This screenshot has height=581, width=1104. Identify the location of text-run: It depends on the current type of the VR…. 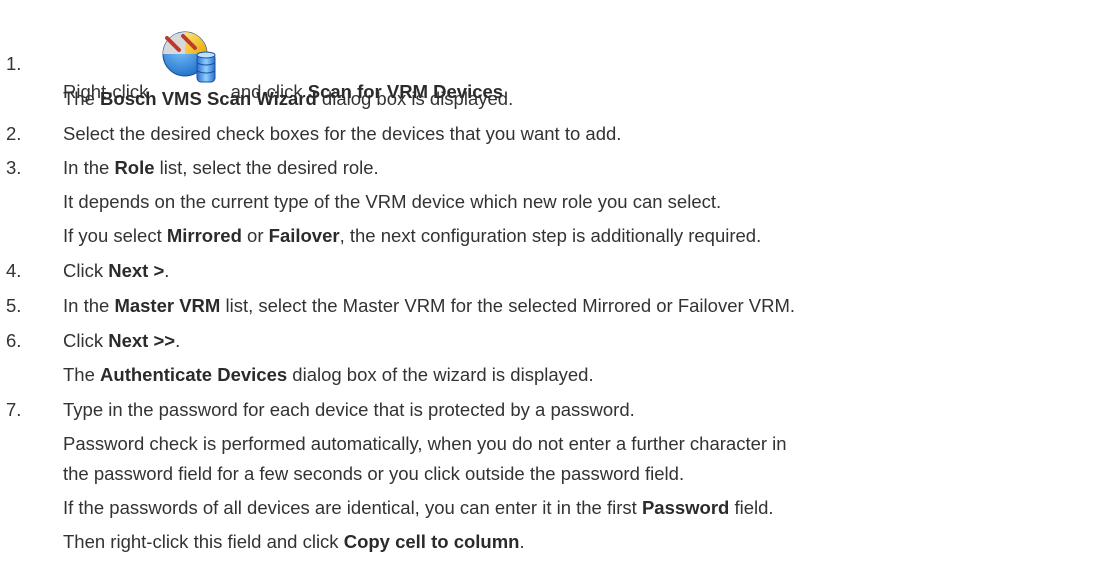
(392, 201).